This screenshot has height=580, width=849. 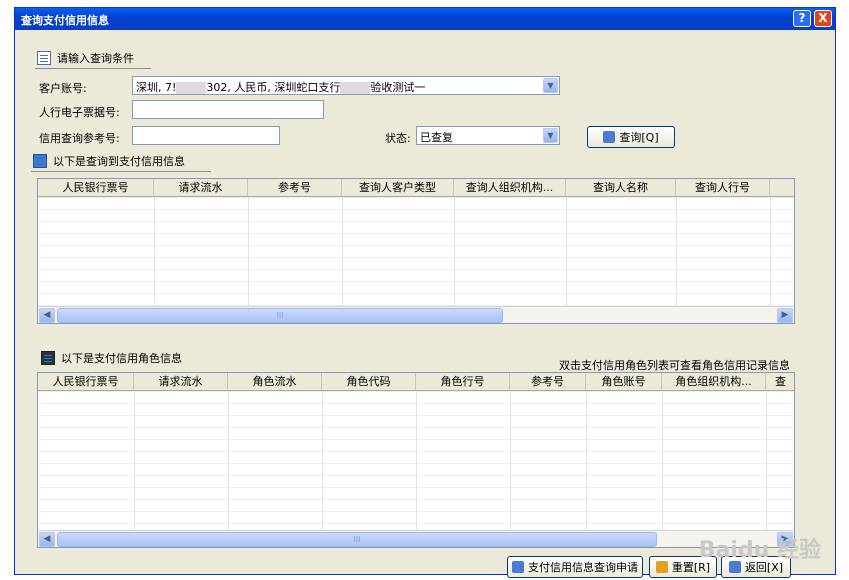 What do you see at coordinates (785, 315) in the screenshot?
I see `scroll-right-icon: ▶` at bounding box center [785, 315].